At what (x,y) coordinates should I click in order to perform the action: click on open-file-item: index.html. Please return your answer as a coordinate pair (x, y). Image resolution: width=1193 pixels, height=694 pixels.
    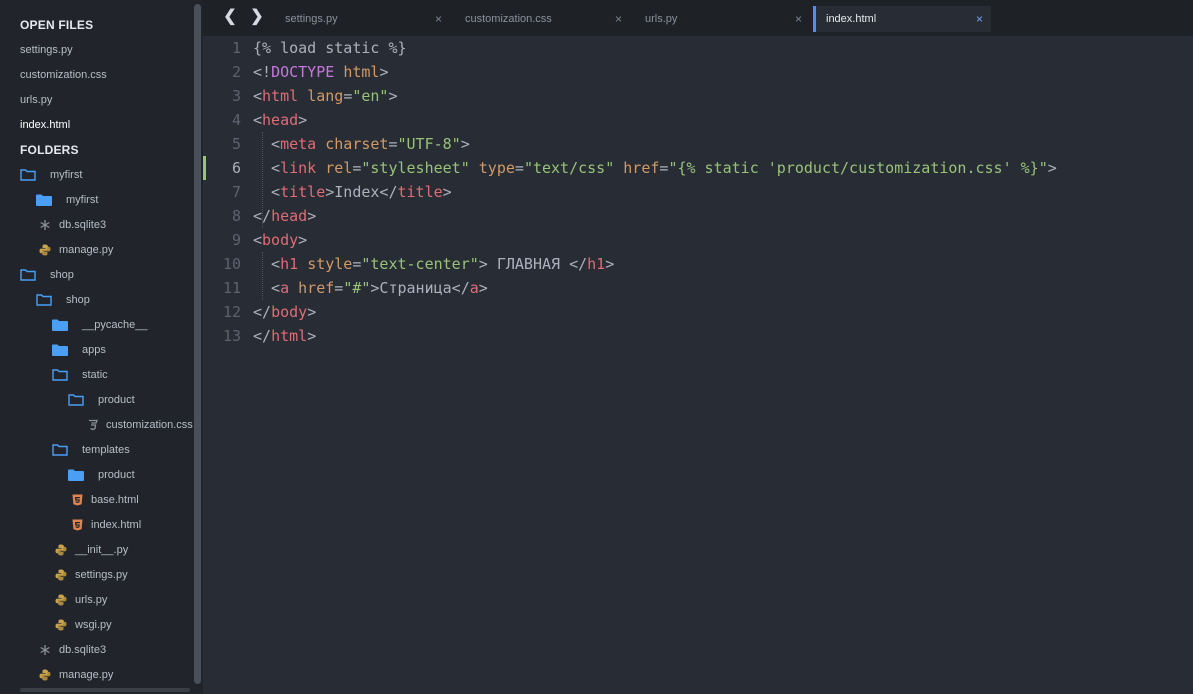
    Looking at the image, I should click on (45, 125).